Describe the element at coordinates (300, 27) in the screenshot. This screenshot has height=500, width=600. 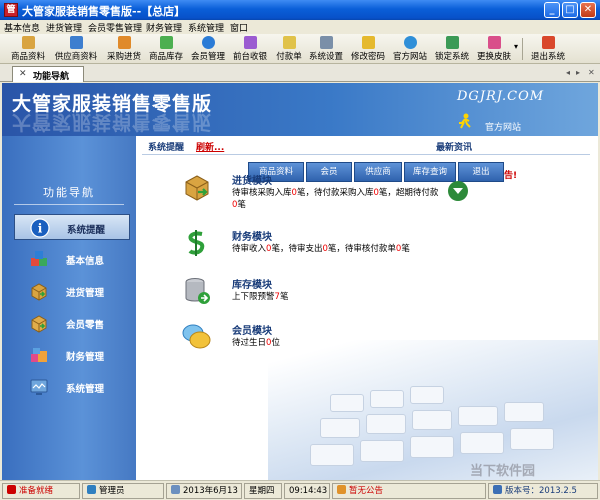
I see `menu-bar: 基本信息 进货管理 会员零售管理 财务管理 系统管理 窗口` at that location.